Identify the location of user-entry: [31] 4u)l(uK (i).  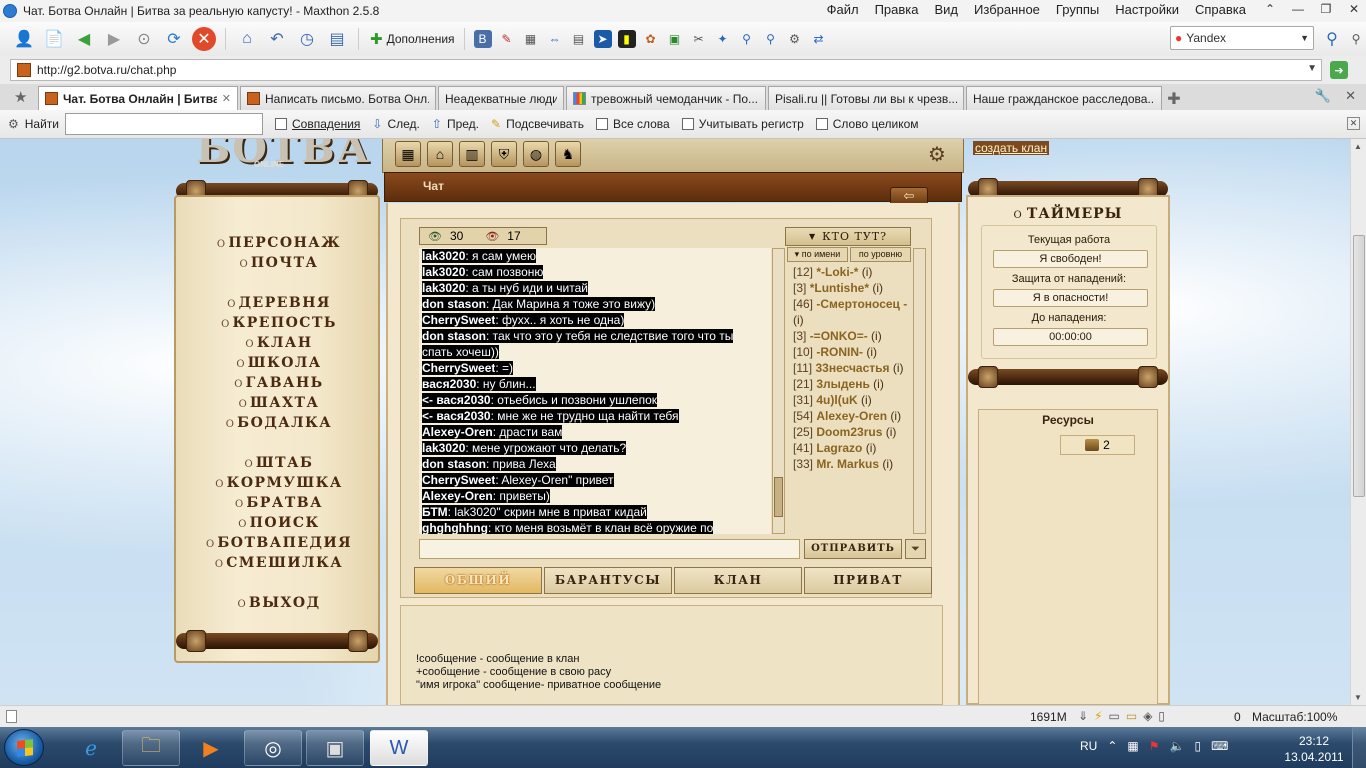
(853, 400).